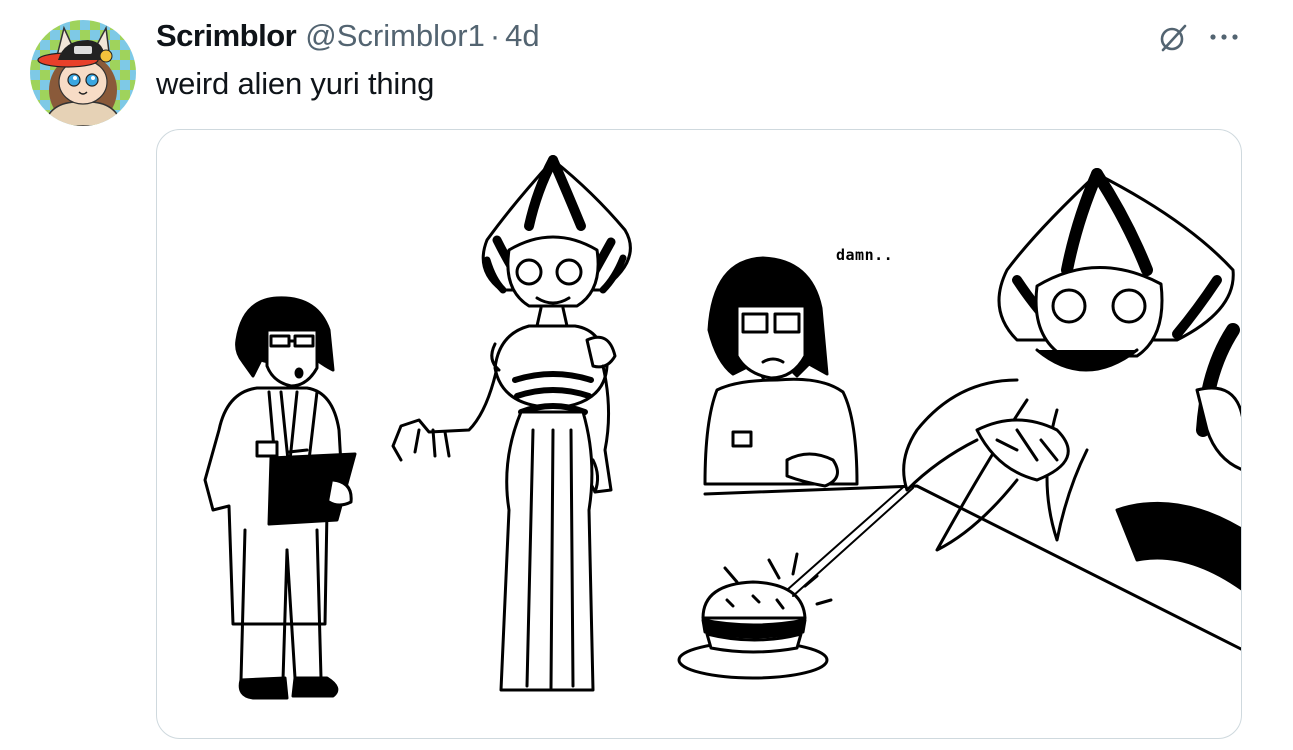  Describe the element at coordinates (295, 83) in the screenshot. I see `tweet-text: weird alien yuri thing` at that location.